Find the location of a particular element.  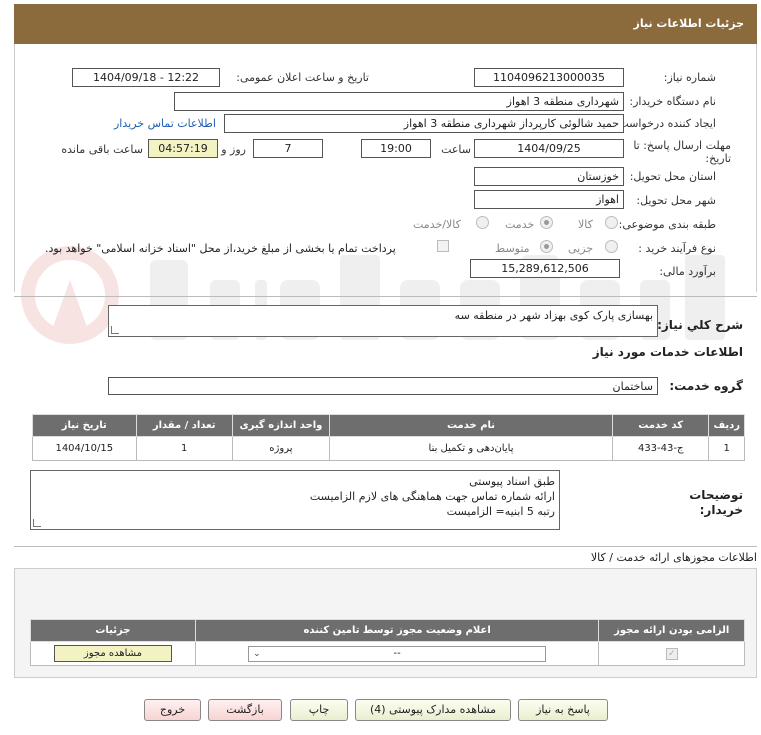

buyer-notes-line: طبق اسناد پیوستی is located at coordinates (512, 481).